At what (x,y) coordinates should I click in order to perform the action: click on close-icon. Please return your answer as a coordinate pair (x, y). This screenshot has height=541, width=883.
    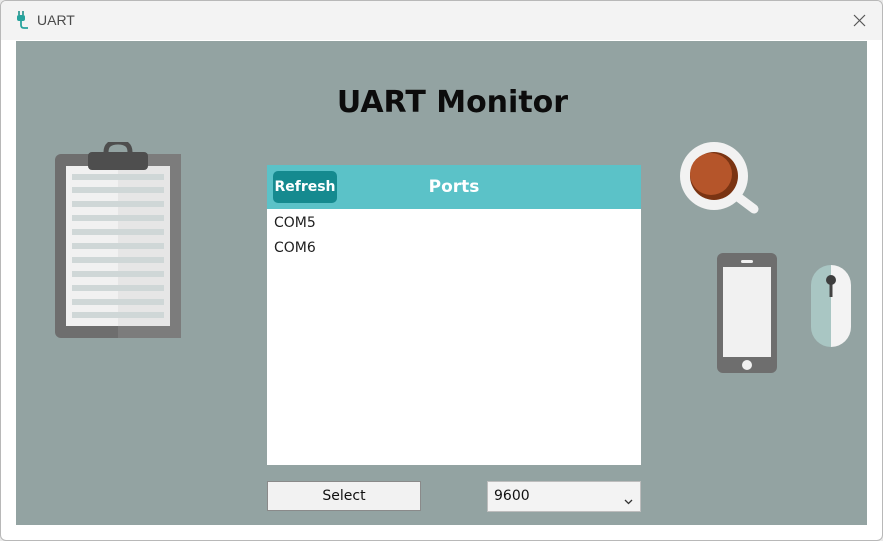
    Looking at the image, I should click on (859, 20).